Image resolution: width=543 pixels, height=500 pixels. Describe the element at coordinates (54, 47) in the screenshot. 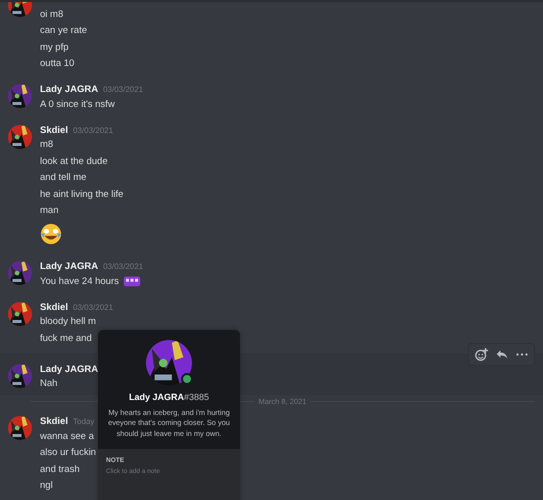

I see `message-text: my pfp` at that location.